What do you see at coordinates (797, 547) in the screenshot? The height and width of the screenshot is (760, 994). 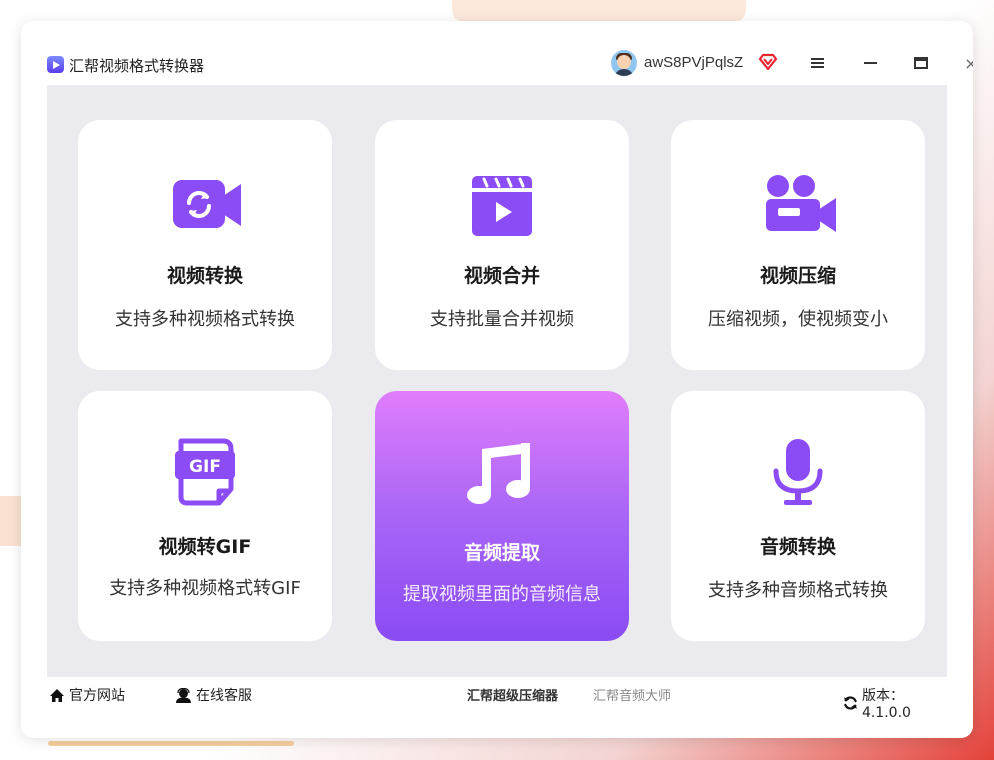 I see `card-title: 音频转换` at bounding box center [797, 547].